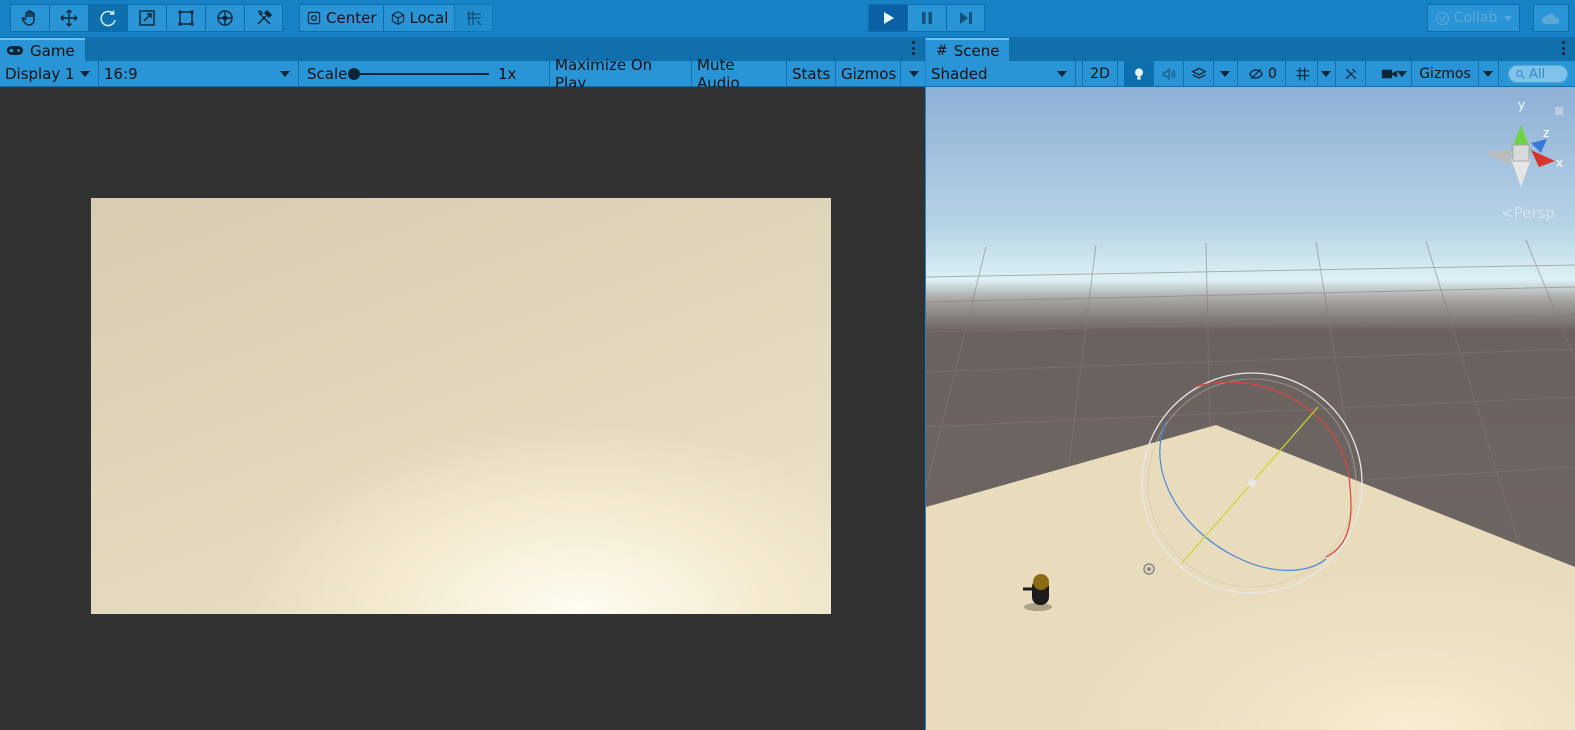 The image size is (1575, 730). What do you see at coordinates (959, 74) in the screenshot?
I see `shading-label: Shaded` at bounding box center [959, 74].